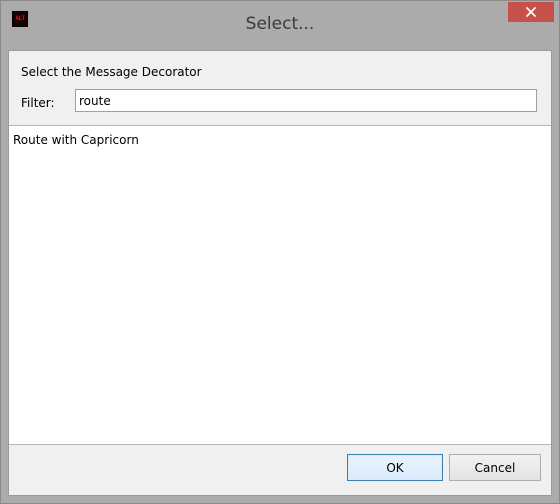  What do you see at coordinates (111, 72) in the screenshot?
I see `dialog-prompt: Select the Message Decorator` at bounding box center [111, 72].